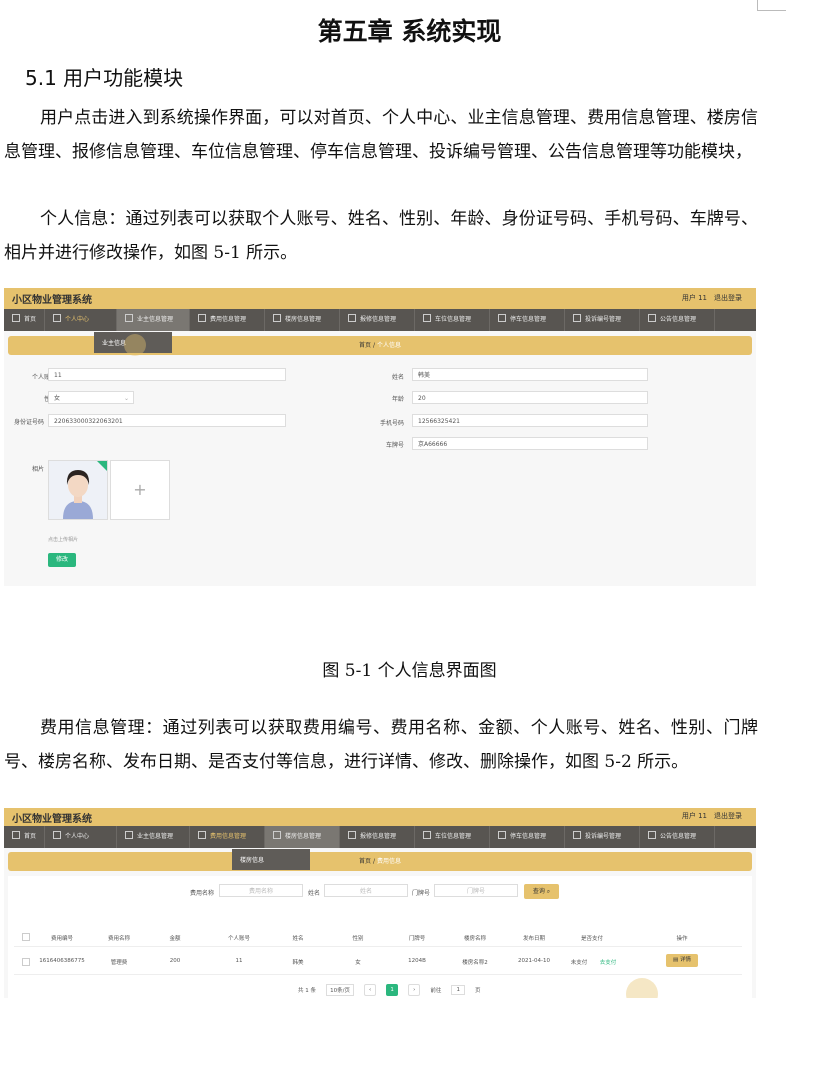 This screenshot has height=1090, width=819. I want to click on chevron-down-icon: ⌄, so click(126, 398).